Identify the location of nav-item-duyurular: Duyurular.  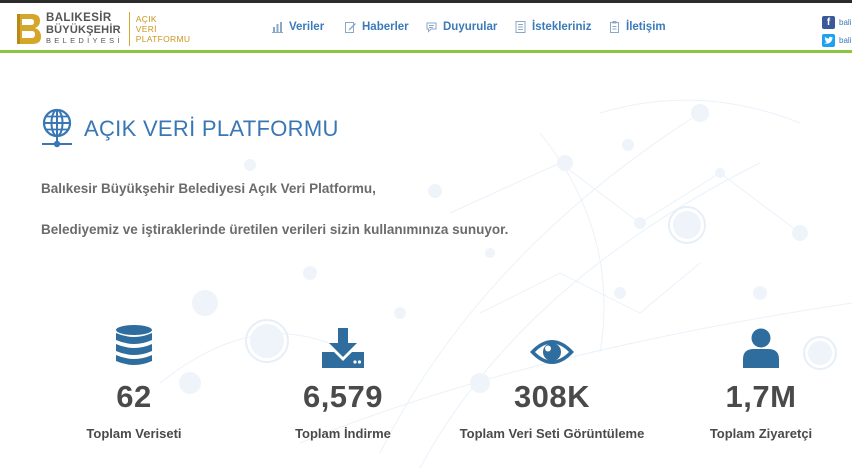
(461, 27).